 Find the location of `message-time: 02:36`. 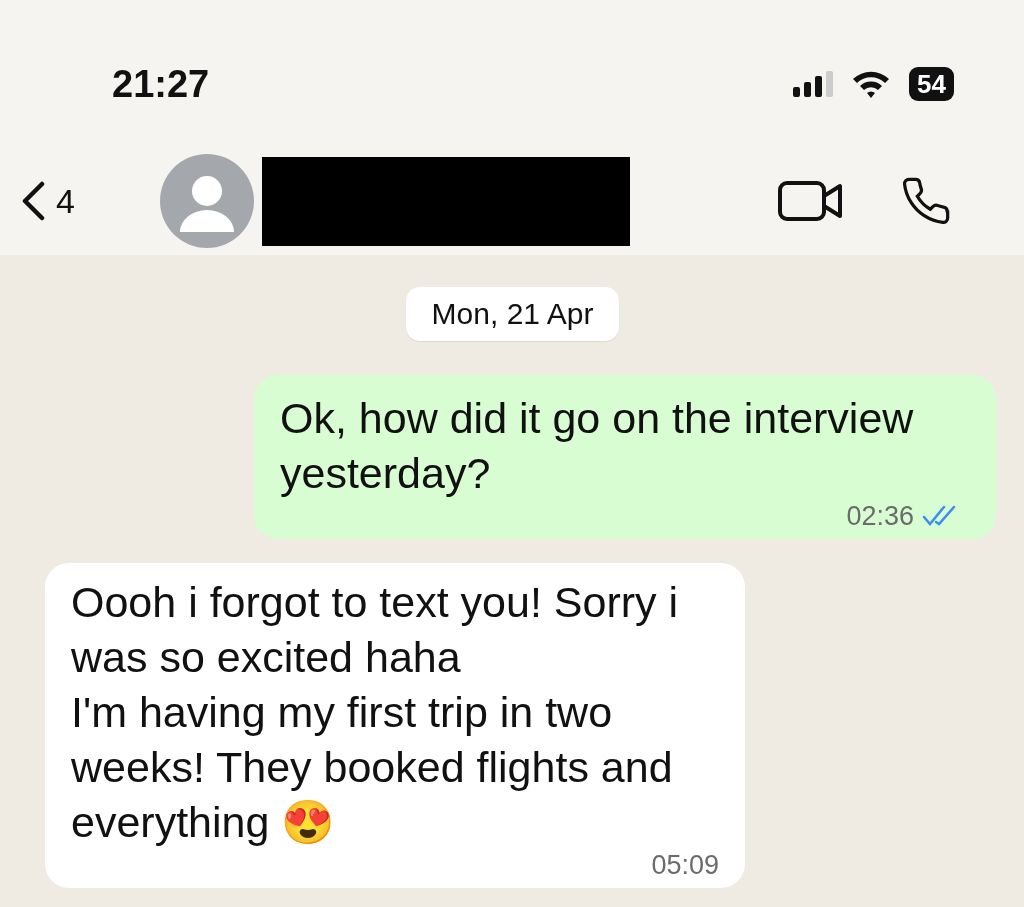

message-time: 02:36 is located at coordinates (880, 516).